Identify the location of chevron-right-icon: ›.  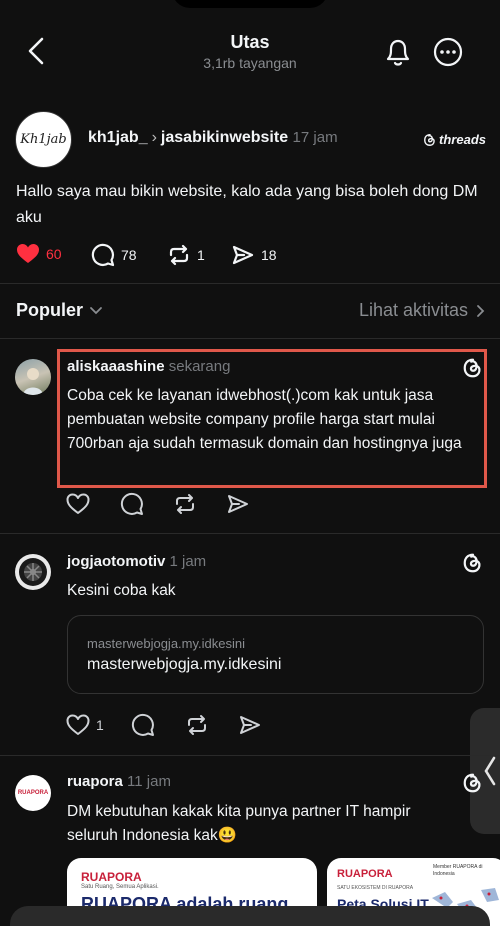
(154, 137).